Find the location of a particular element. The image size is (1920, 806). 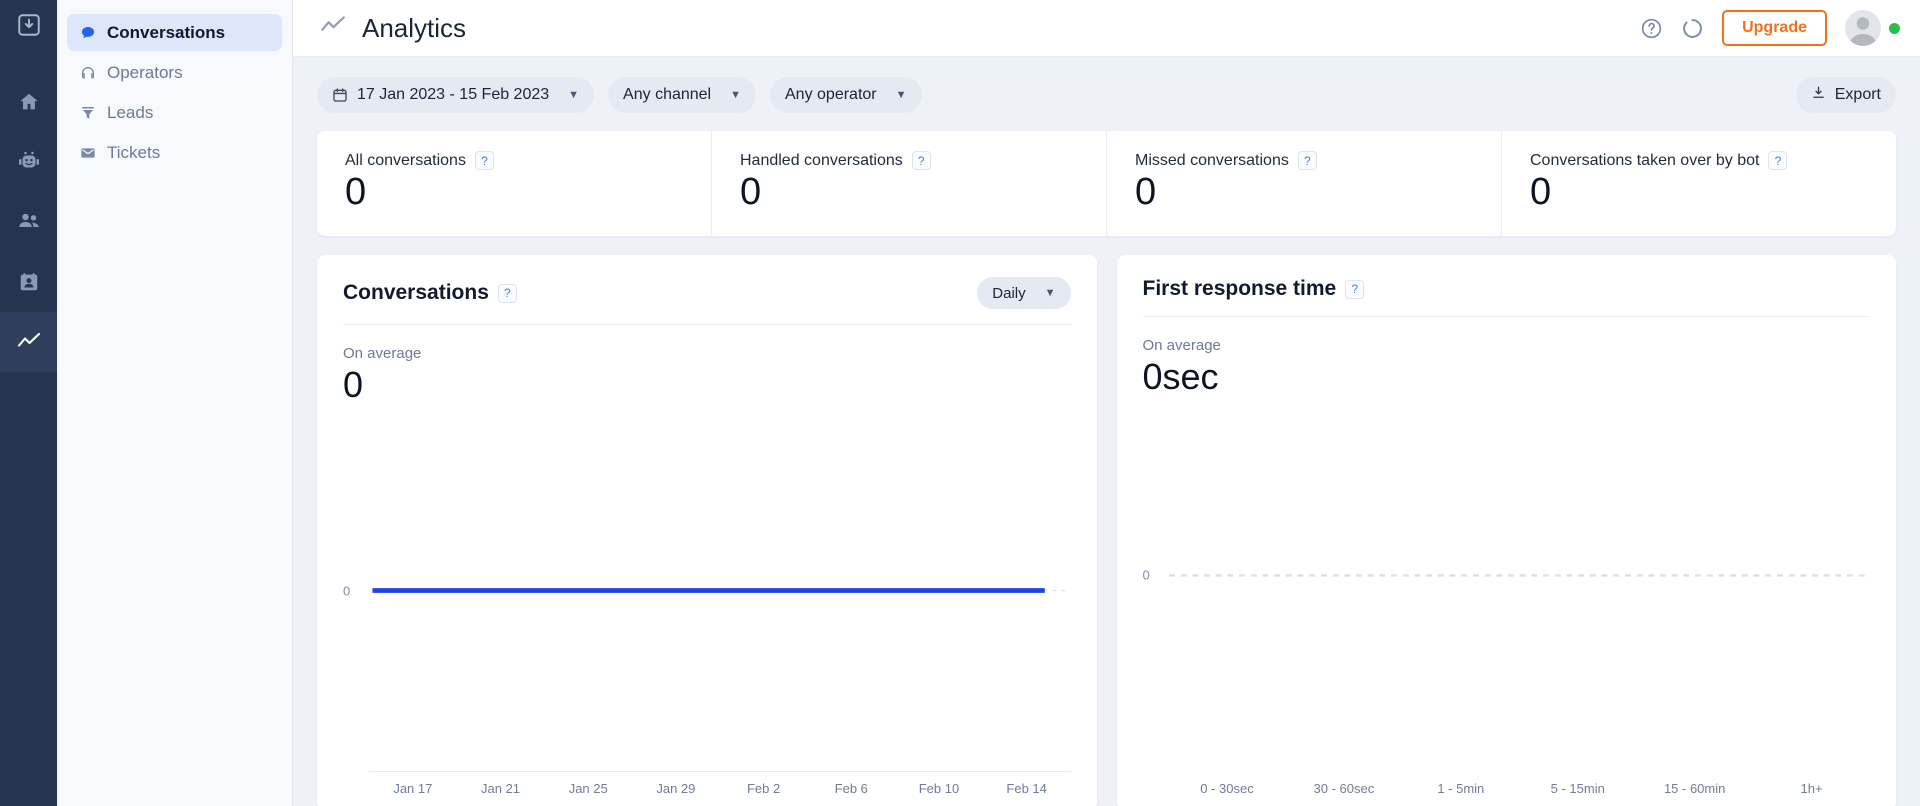

granularity-select: Daily ▼ is located at coordinates (1024, 293).